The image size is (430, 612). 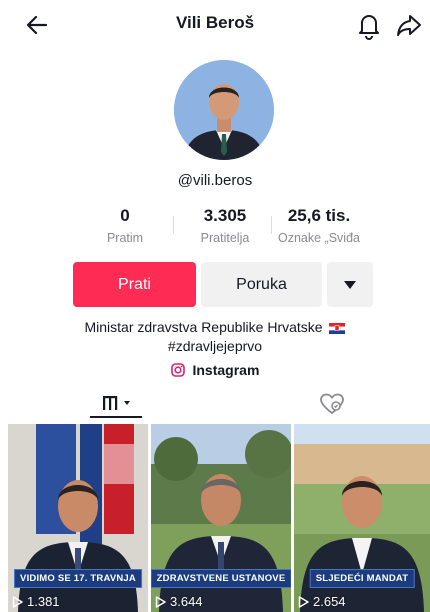 What do you see at coordinates (225, 238) in the screenshot?
I see `followers-label: Pratitelja` at bounding box center [225, 238].